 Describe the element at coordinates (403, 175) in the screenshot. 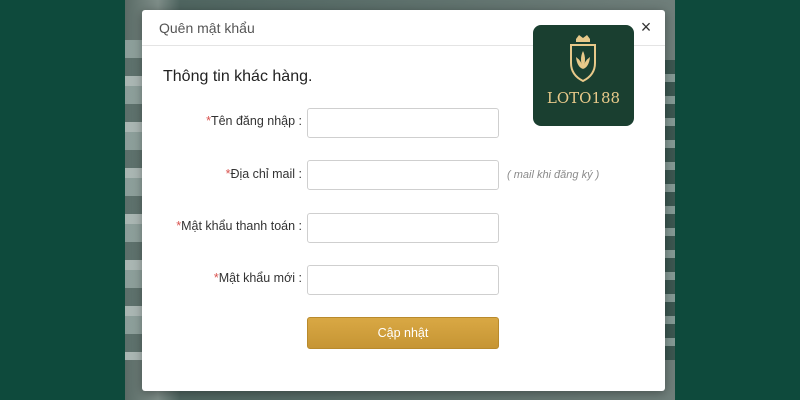

I see `email-input` at that location.